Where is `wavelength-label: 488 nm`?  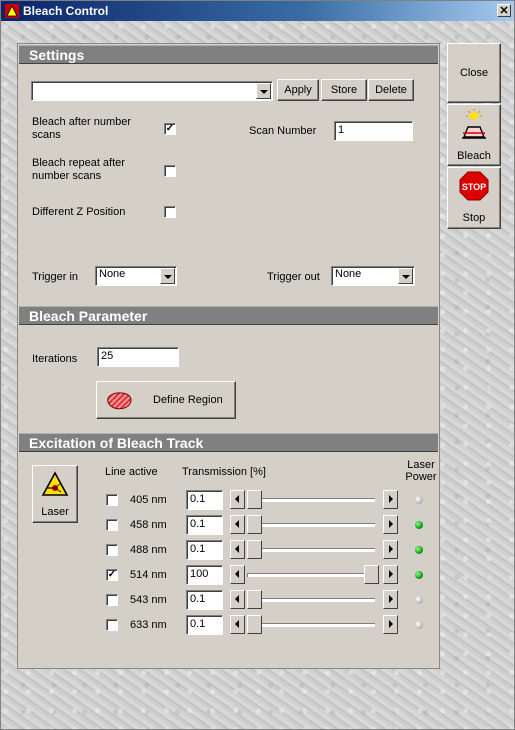 wavelength-label: 488 nm is located at coordinates (148, 550).